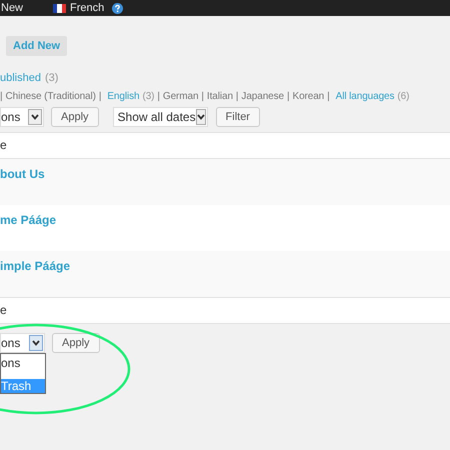 The height and width of the screenshot is (450, 450). I want to click on page-title-link: bout Us, so click(22, 174).